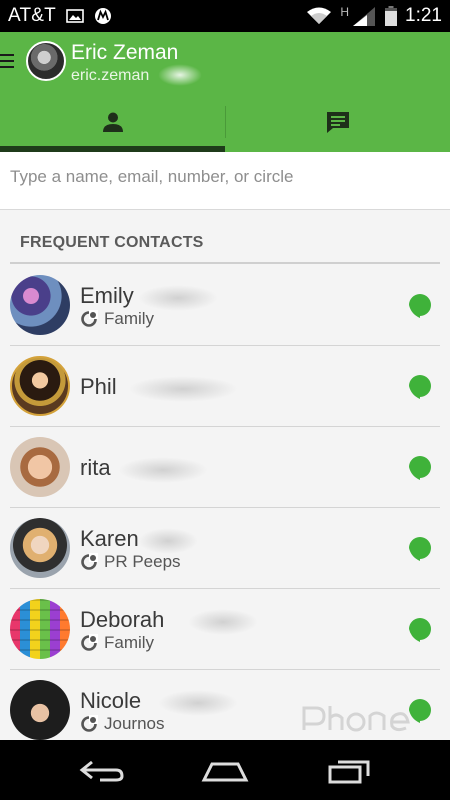 The width and height of the screenshot is (450, 800). What do you see at coordinates (122, 619) in the screenshot?
I see `contact-name: Deborah` at bounding box center [122, 619].